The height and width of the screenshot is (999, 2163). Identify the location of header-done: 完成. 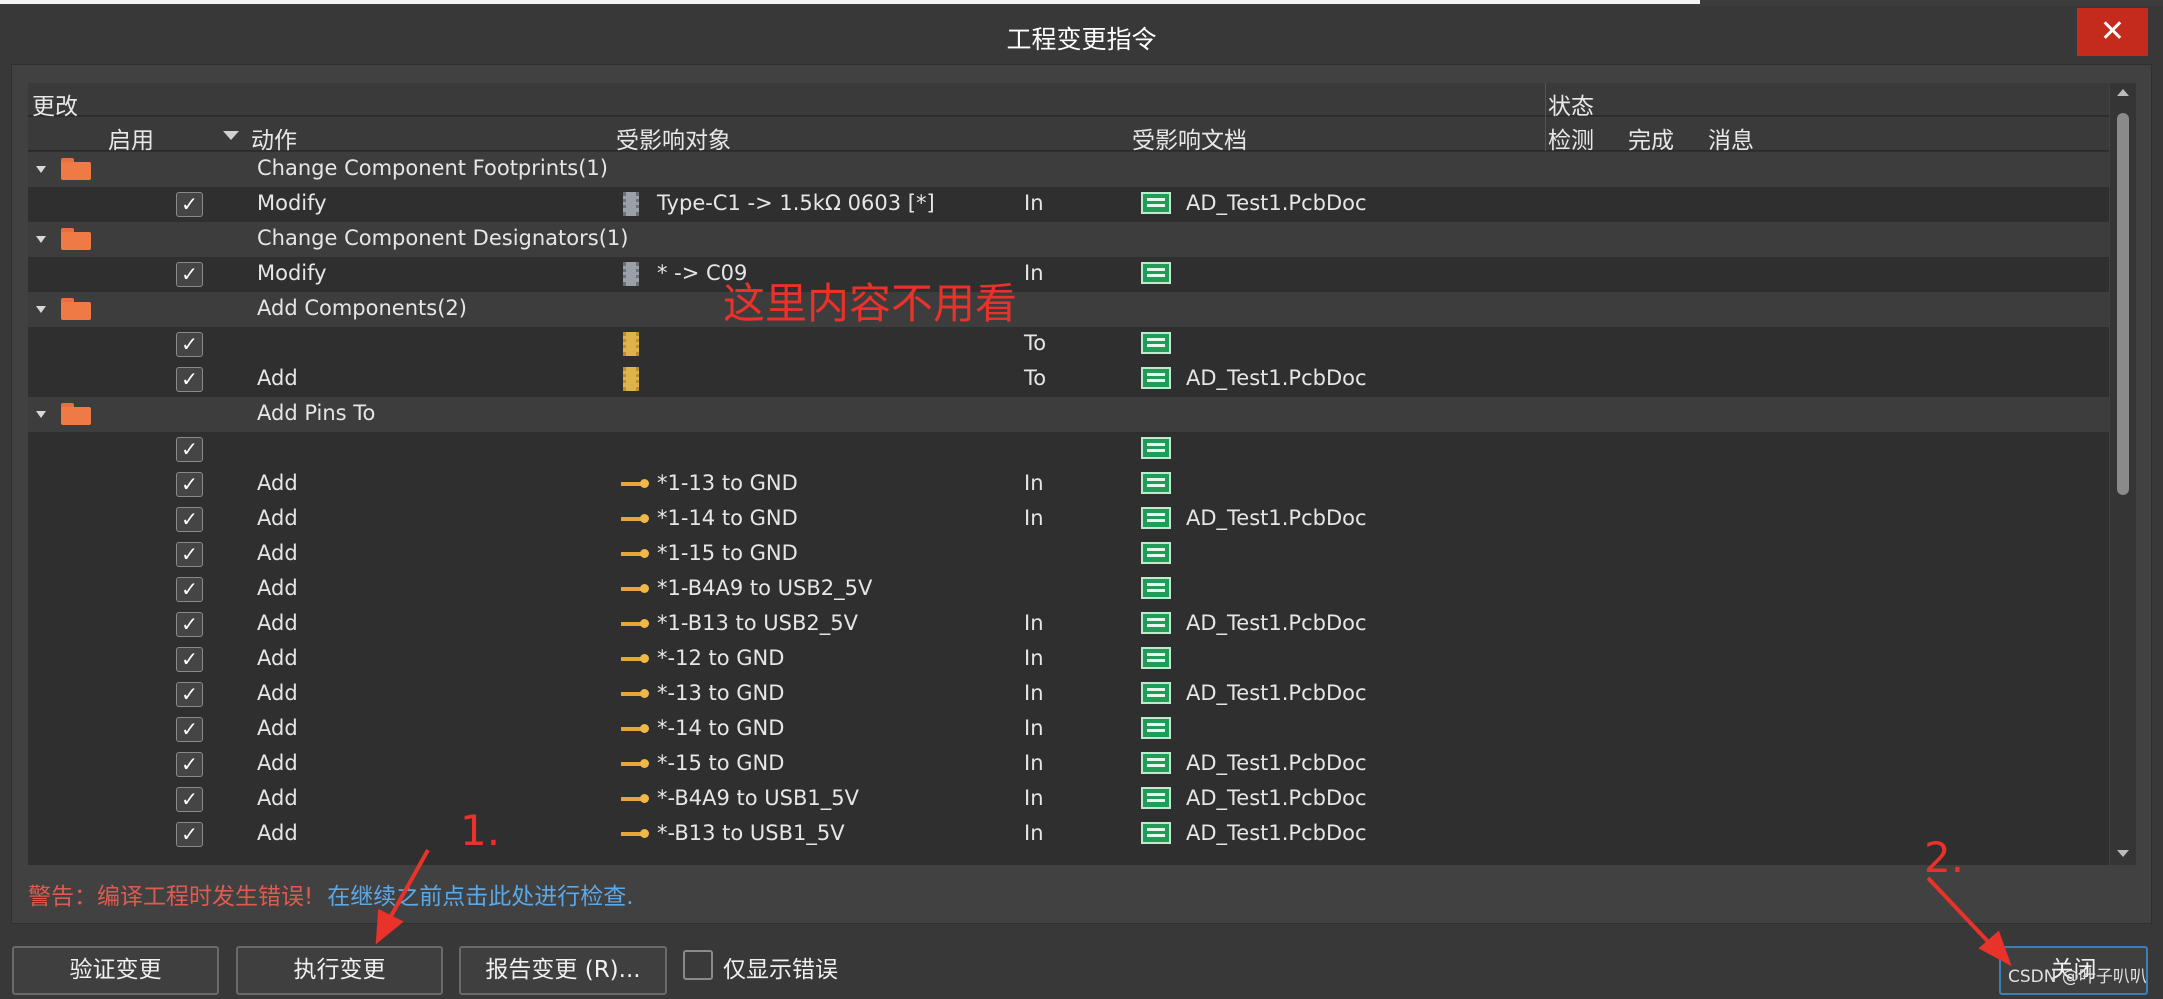
(1651, 138).